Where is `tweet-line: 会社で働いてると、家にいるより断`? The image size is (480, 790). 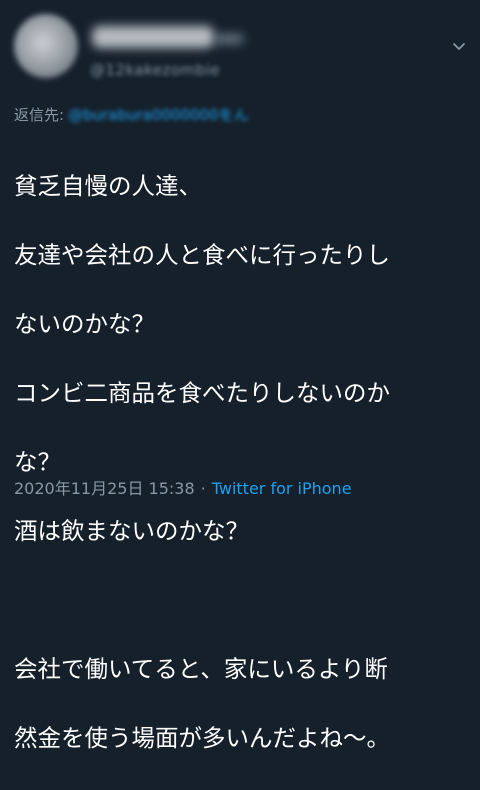 tweet-line: 会社で働いてると、家にいるより断 is located at coordinates (201, 668).